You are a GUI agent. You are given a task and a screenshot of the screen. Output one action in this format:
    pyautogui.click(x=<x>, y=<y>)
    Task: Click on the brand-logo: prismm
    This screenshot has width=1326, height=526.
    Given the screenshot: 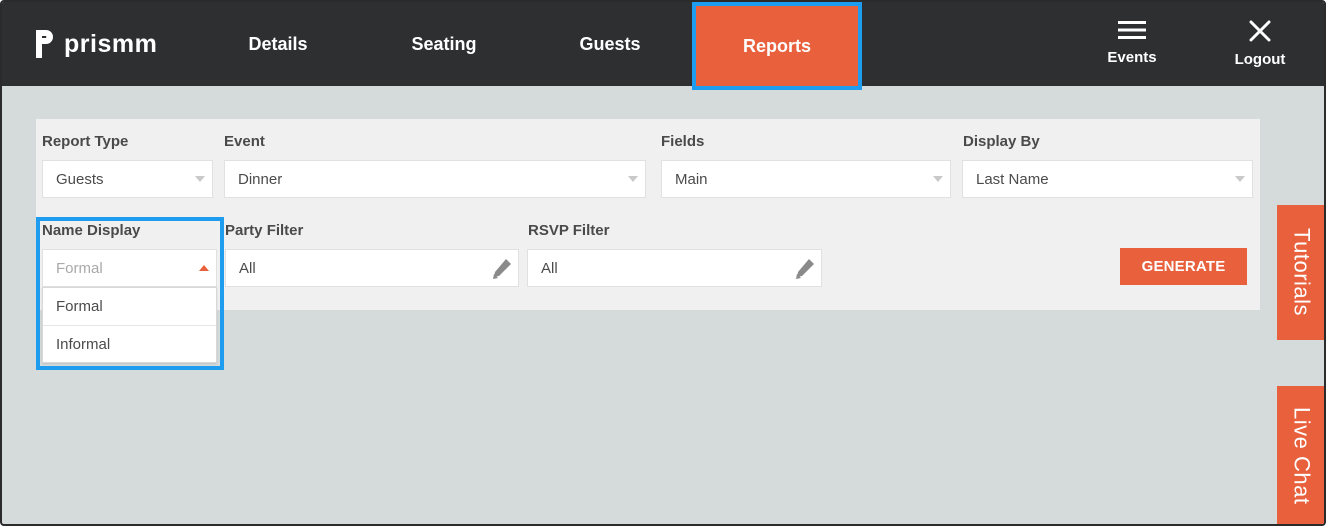 What is the action you would take?
    pyautogui.click(x=95, y=44)
    